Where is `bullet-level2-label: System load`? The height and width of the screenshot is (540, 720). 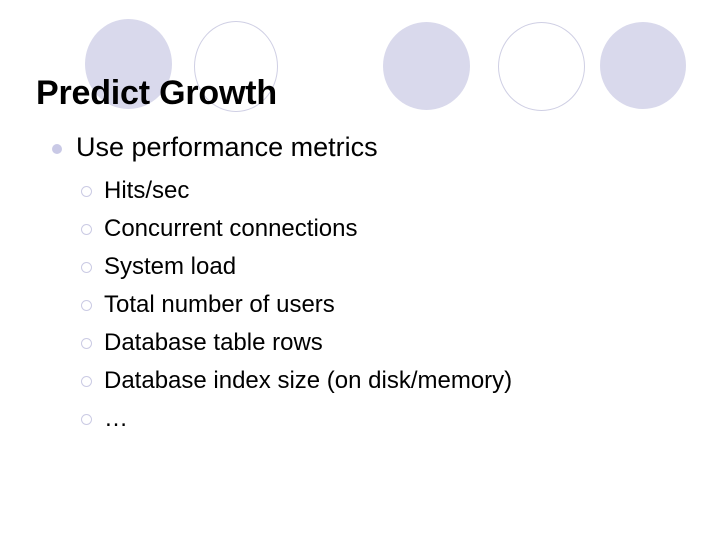 bullet-level2-label: System load is located at coordinates (170, 266).